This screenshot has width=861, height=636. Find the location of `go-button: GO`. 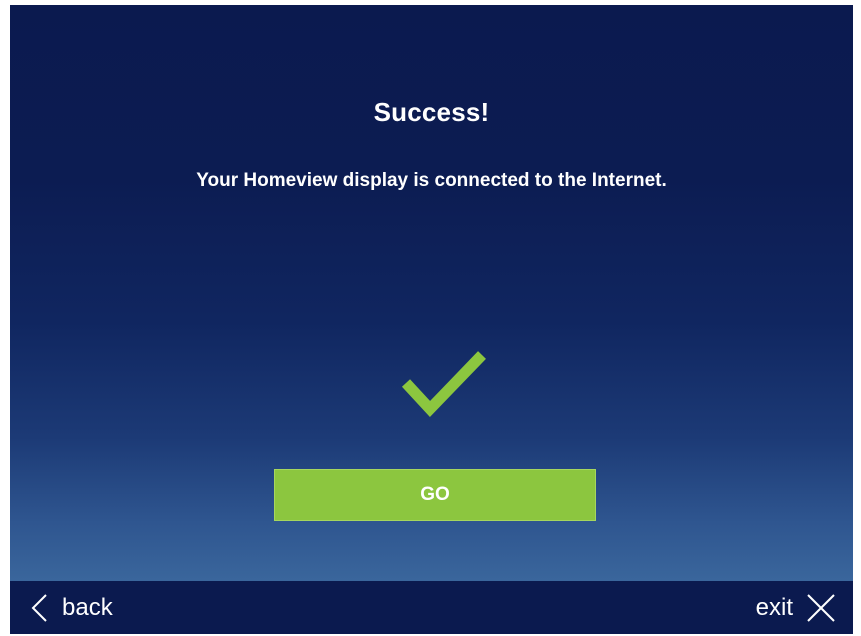

go-button: GO is located at coordinates (435, 495).